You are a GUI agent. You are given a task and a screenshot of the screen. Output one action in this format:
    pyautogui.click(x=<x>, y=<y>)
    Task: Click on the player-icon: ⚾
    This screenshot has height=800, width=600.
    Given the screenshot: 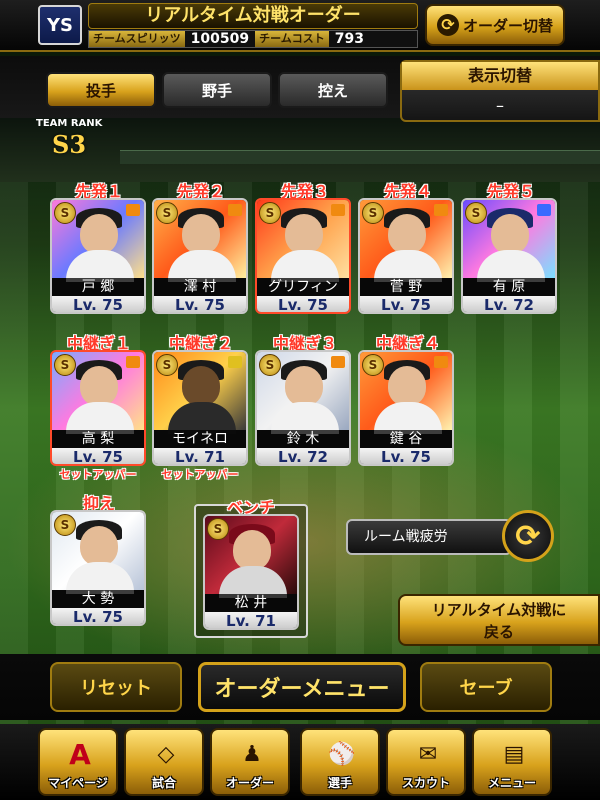 What is the action you would take?
    pyautogui.click(x=342, y=754)
    